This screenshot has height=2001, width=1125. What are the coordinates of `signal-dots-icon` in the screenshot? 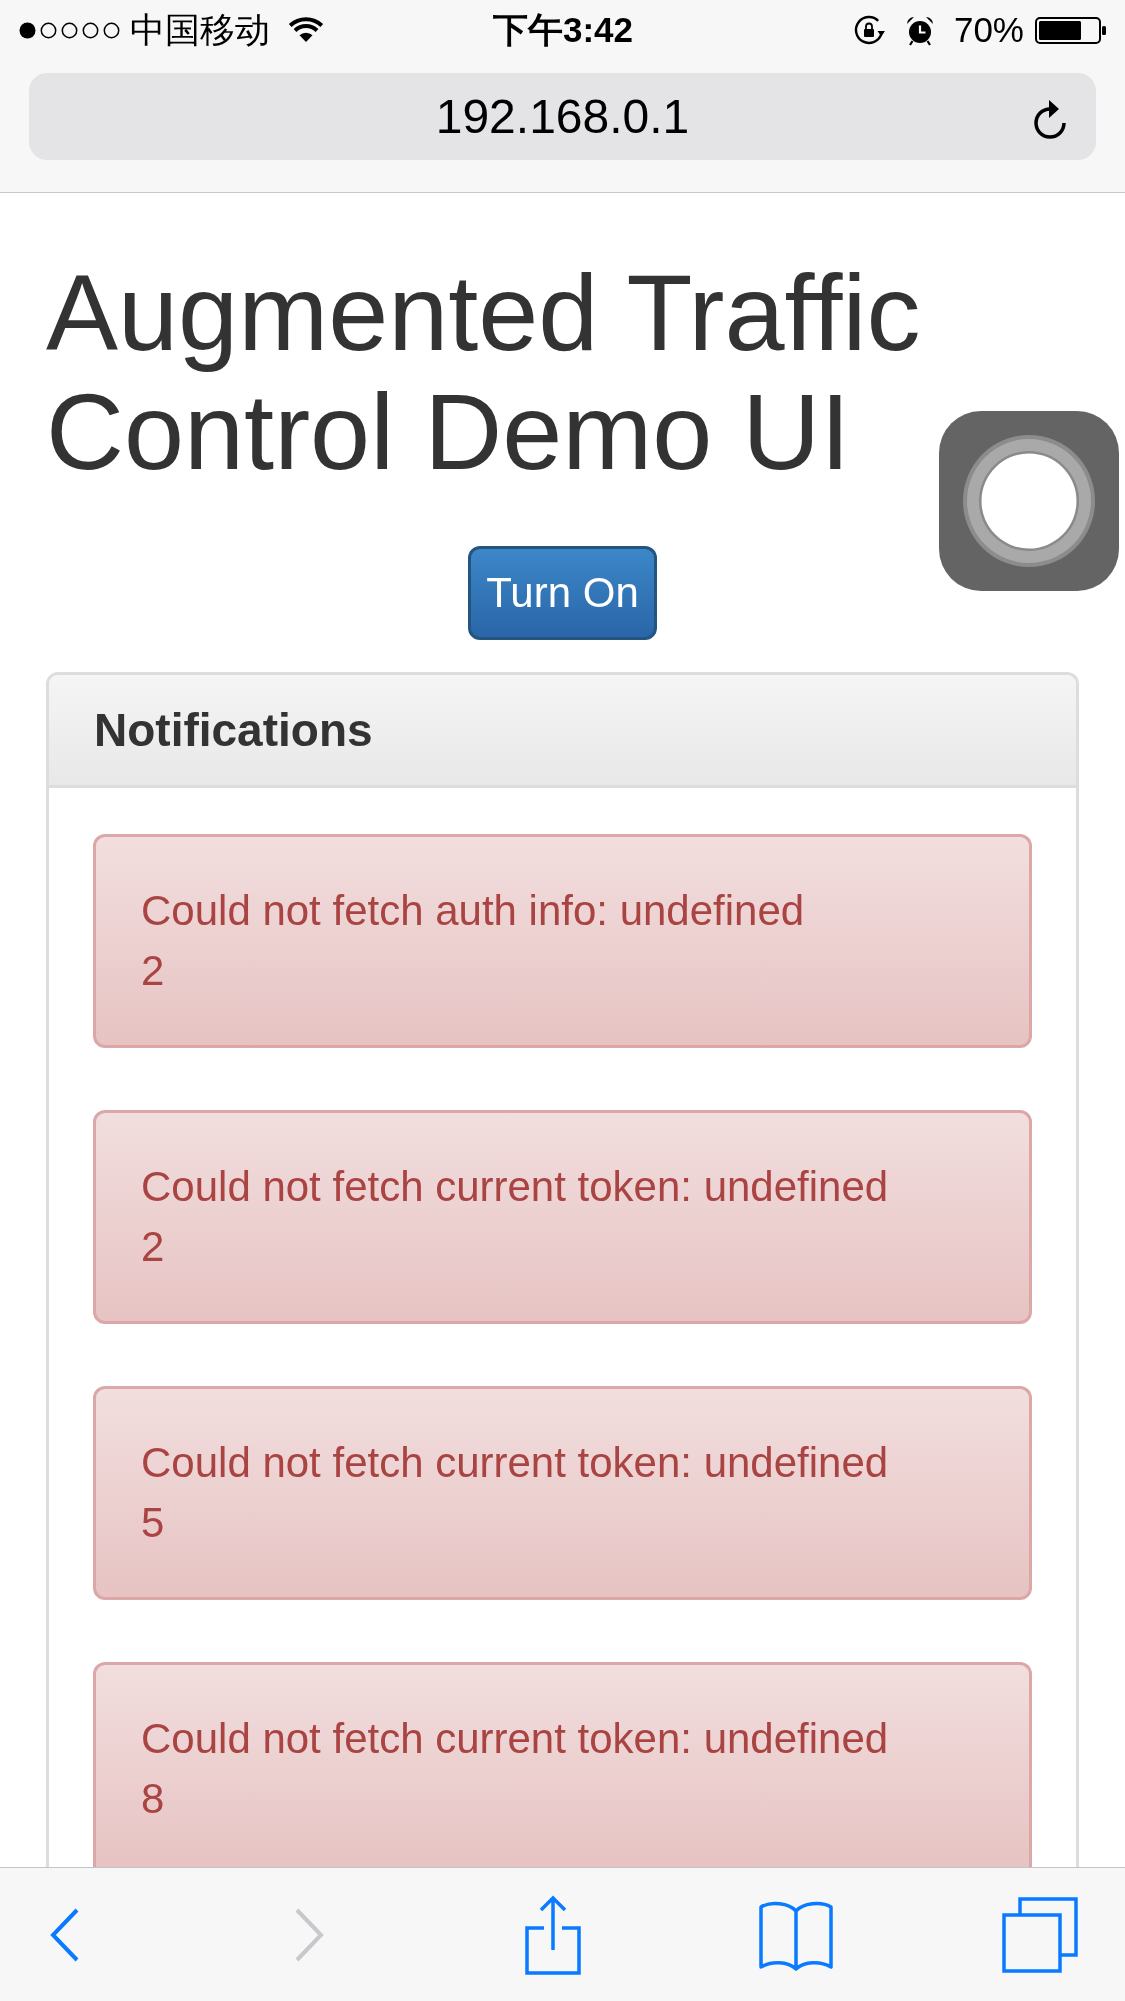 It's located at (69, 30).